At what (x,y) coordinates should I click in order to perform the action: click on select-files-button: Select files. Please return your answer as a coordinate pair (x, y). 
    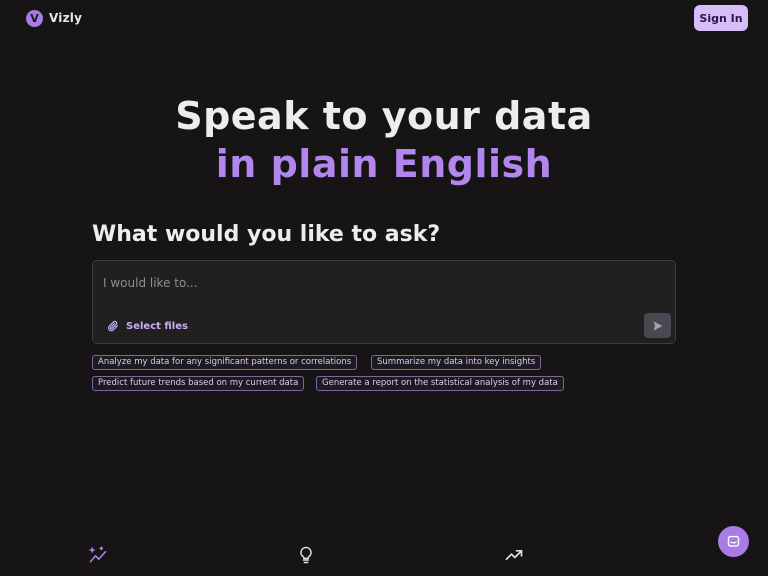
    Looking at the image, I should click on (147, 326).